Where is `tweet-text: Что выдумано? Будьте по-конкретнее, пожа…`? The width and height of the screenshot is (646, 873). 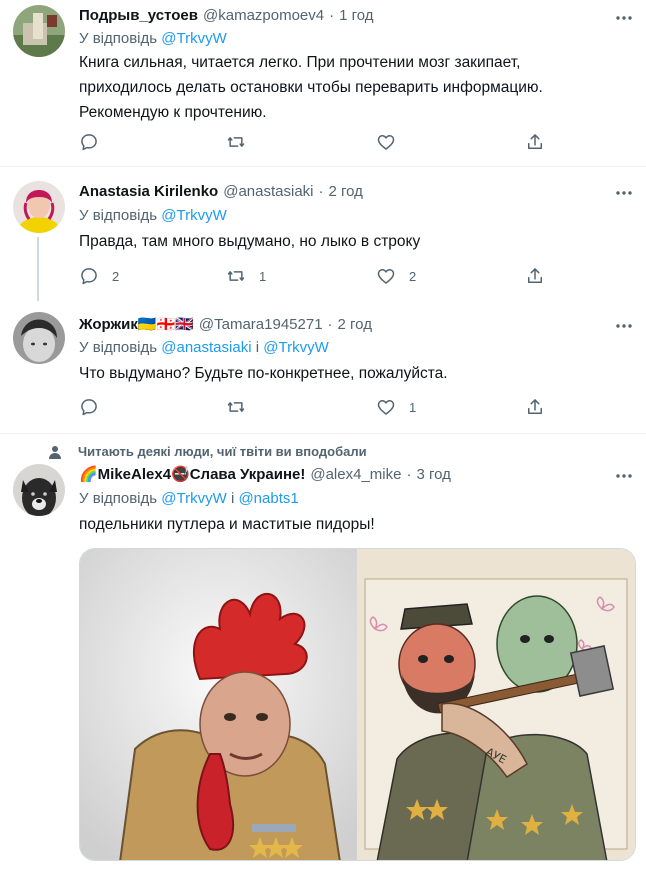 tweet-text: Что выдумано? Будьте по-конкретнее, пожа… is located at coordinates (351, 373).